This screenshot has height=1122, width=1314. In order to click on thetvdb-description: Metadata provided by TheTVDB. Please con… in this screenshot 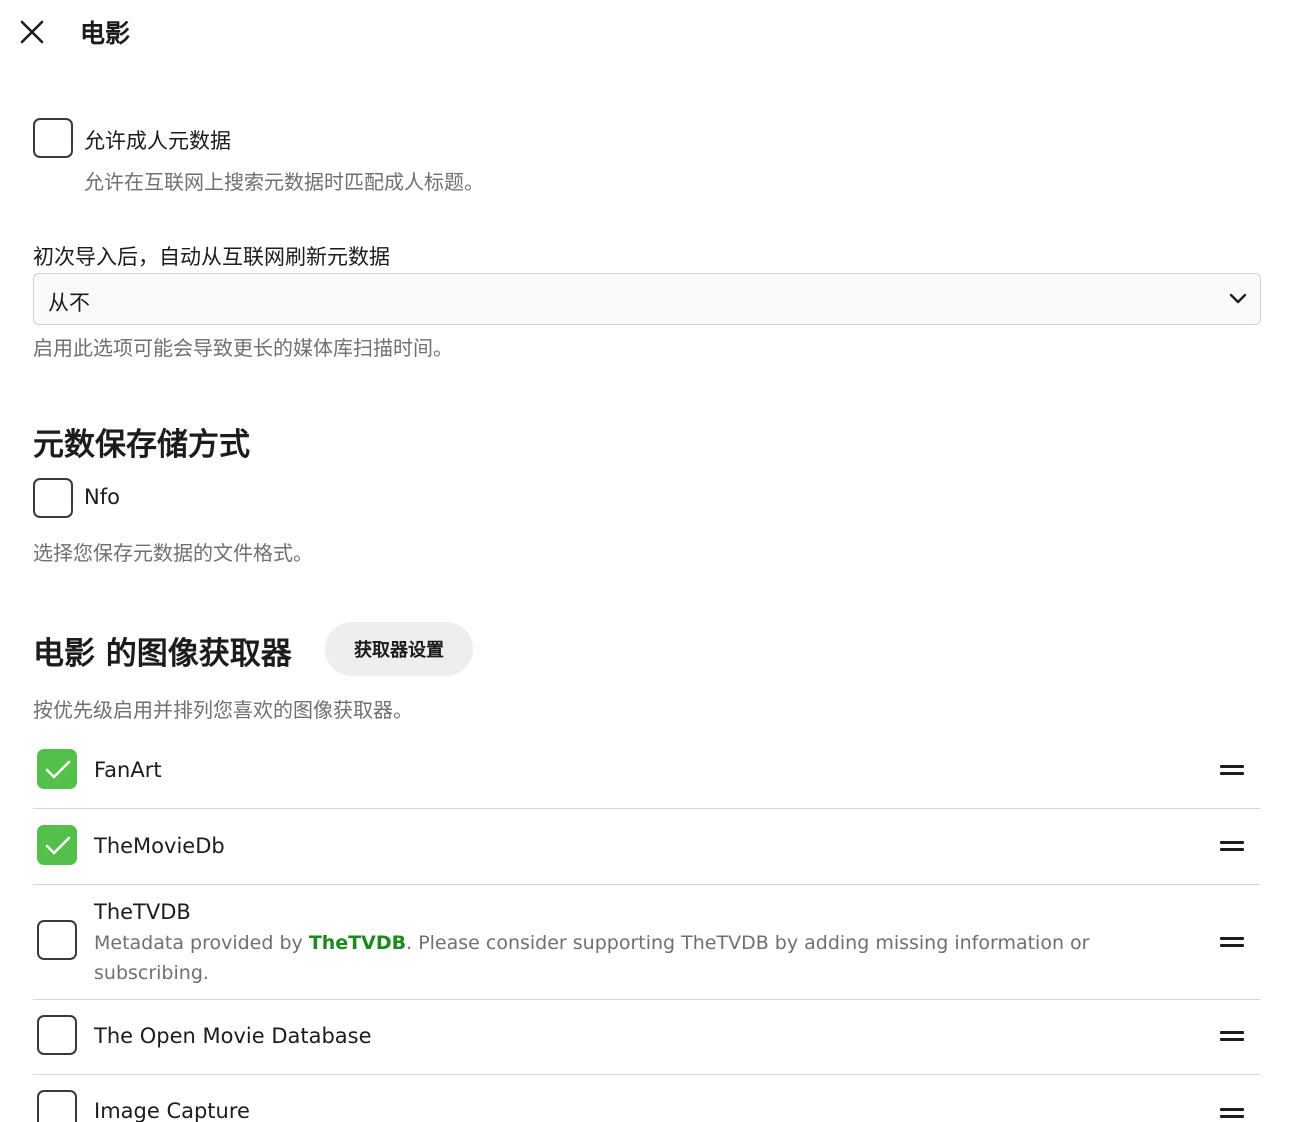, I will do `click(594, 958)`.